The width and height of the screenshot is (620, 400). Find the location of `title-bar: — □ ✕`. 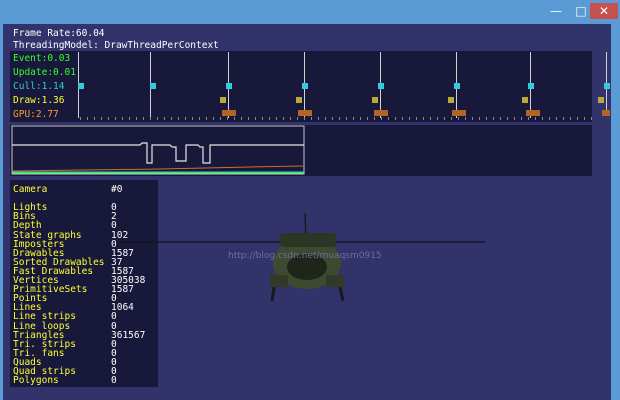

title-bar: — □ ✕ is located at coordinates (310, 12).